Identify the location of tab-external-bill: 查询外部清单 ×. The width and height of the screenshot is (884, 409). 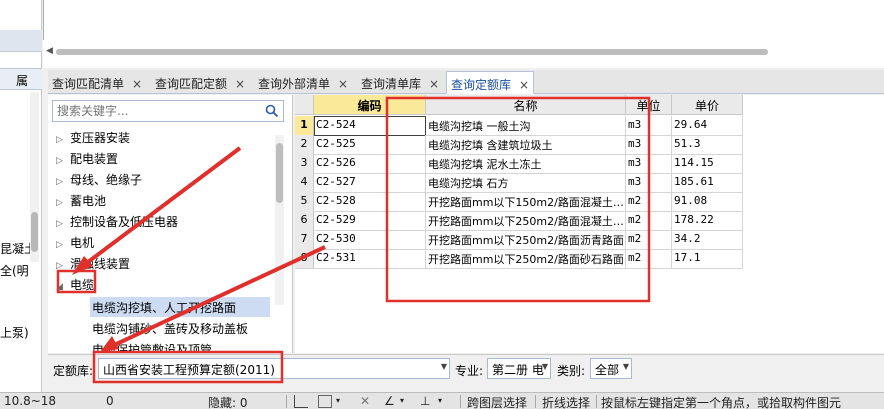
(303, 82).